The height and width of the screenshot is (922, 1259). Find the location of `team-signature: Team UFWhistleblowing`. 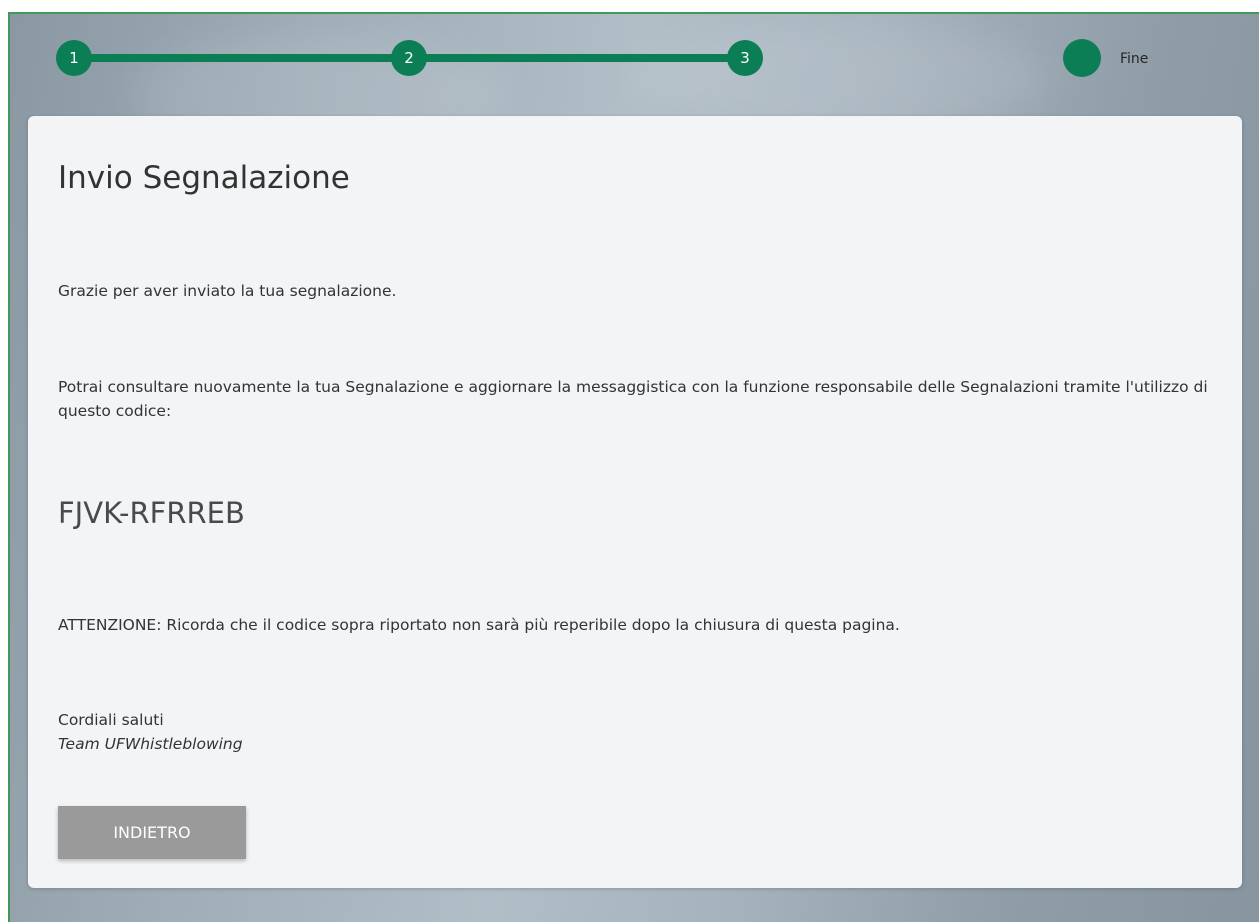

team-signature: Team UFWhistleblowing is located at coordinates (150, 744).